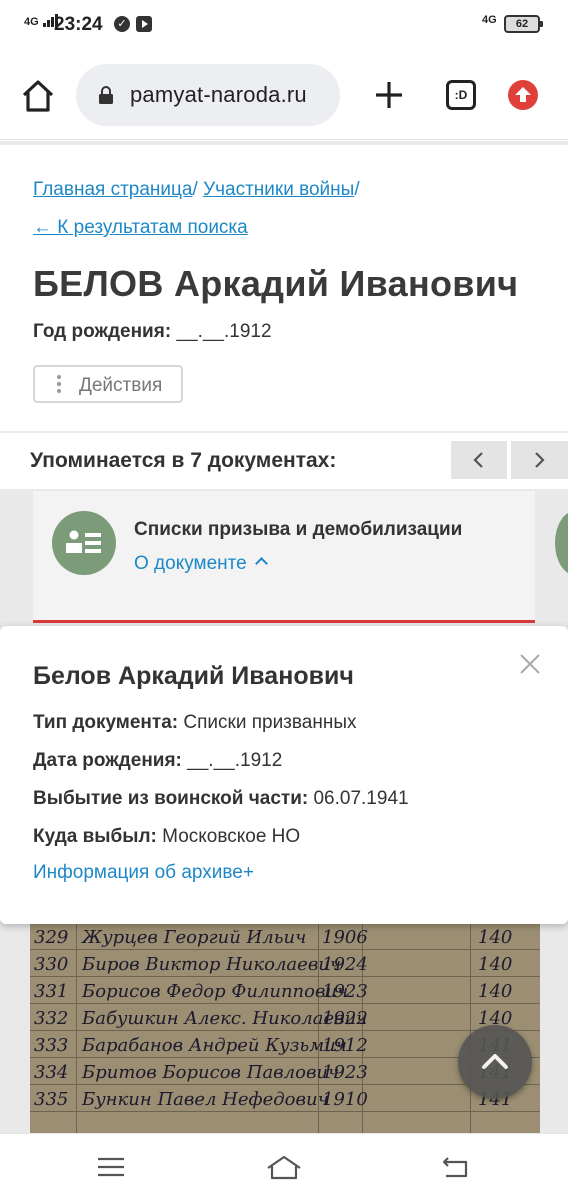  What do you see at coordinates (171, 798) in the screenshot?
I see `detail-label: Выбытие из воинской части:` at bounding box center [171, 798].